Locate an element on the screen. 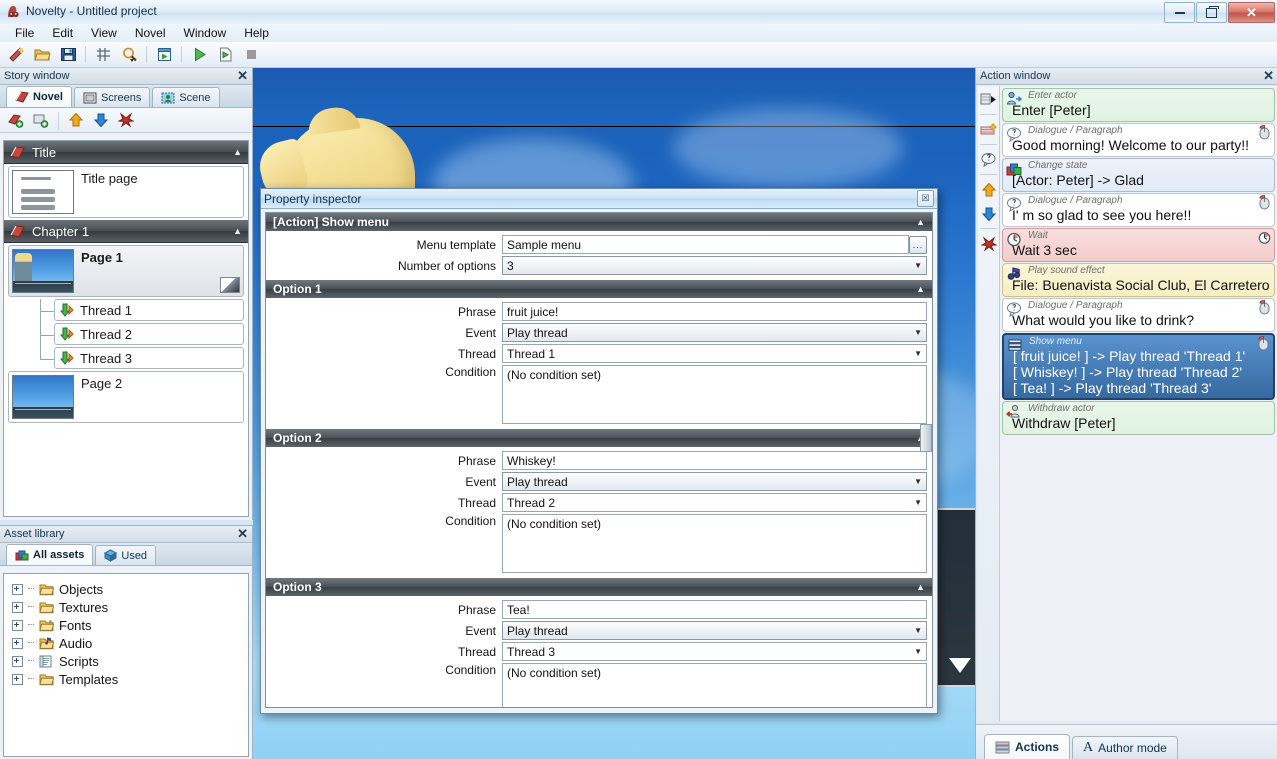  number-of-options-select: 3 ▼ is located at coordinates (714, 265).